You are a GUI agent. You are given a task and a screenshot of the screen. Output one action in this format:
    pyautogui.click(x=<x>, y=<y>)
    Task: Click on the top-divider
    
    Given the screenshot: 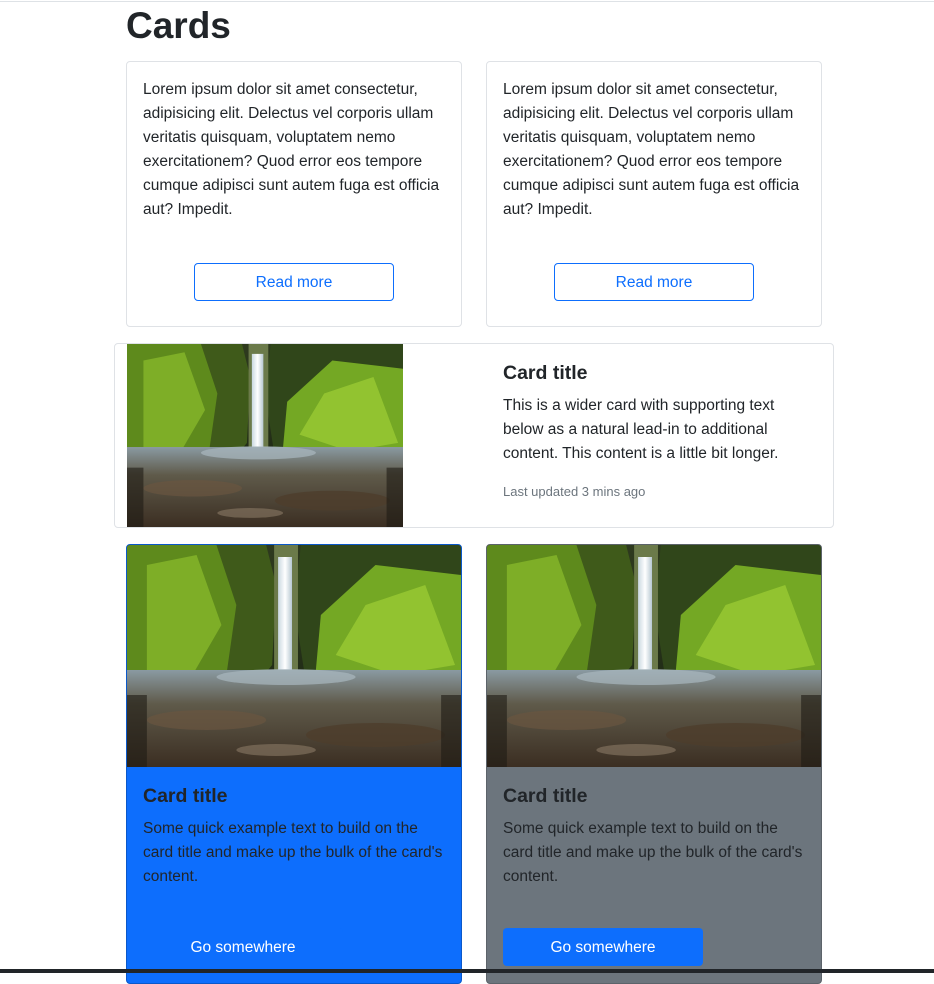 What is the action you would take?
    pyautogui.click(x=467, y=1)
    